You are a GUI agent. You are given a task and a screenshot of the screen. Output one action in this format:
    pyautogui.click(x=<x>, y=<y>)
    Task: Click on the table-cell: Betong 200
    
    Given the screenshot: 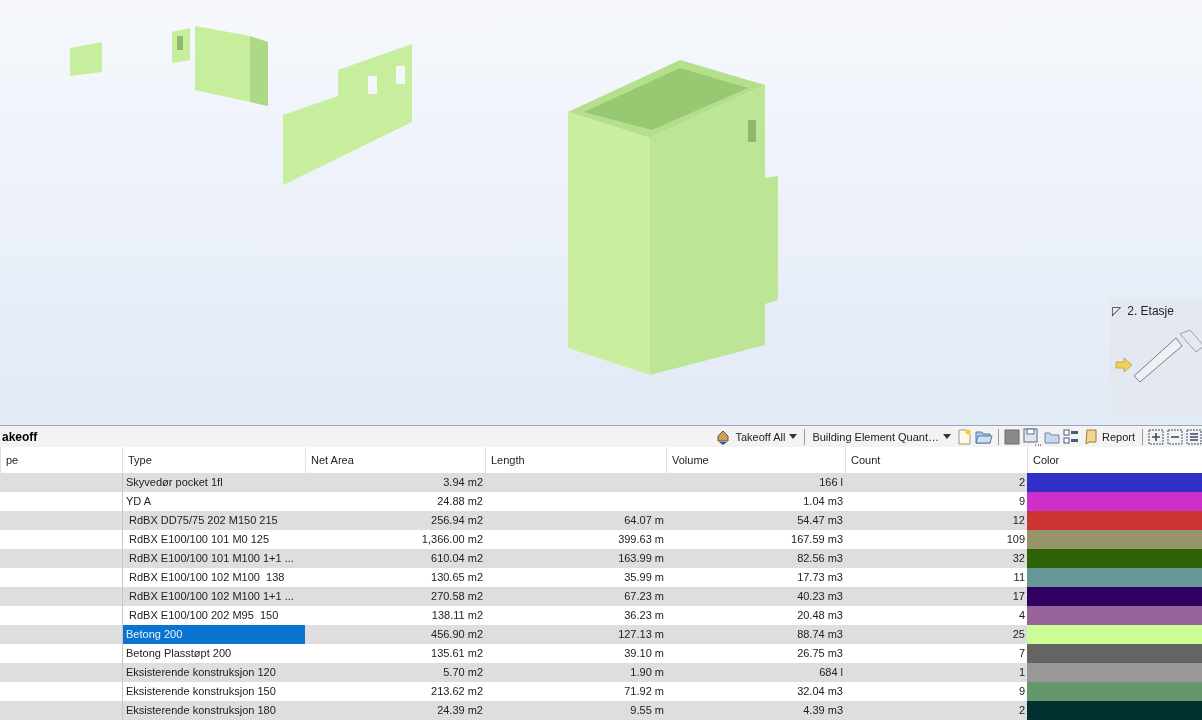 What is the action you would take?
    pyautogui.click(x=213, y=634)
    